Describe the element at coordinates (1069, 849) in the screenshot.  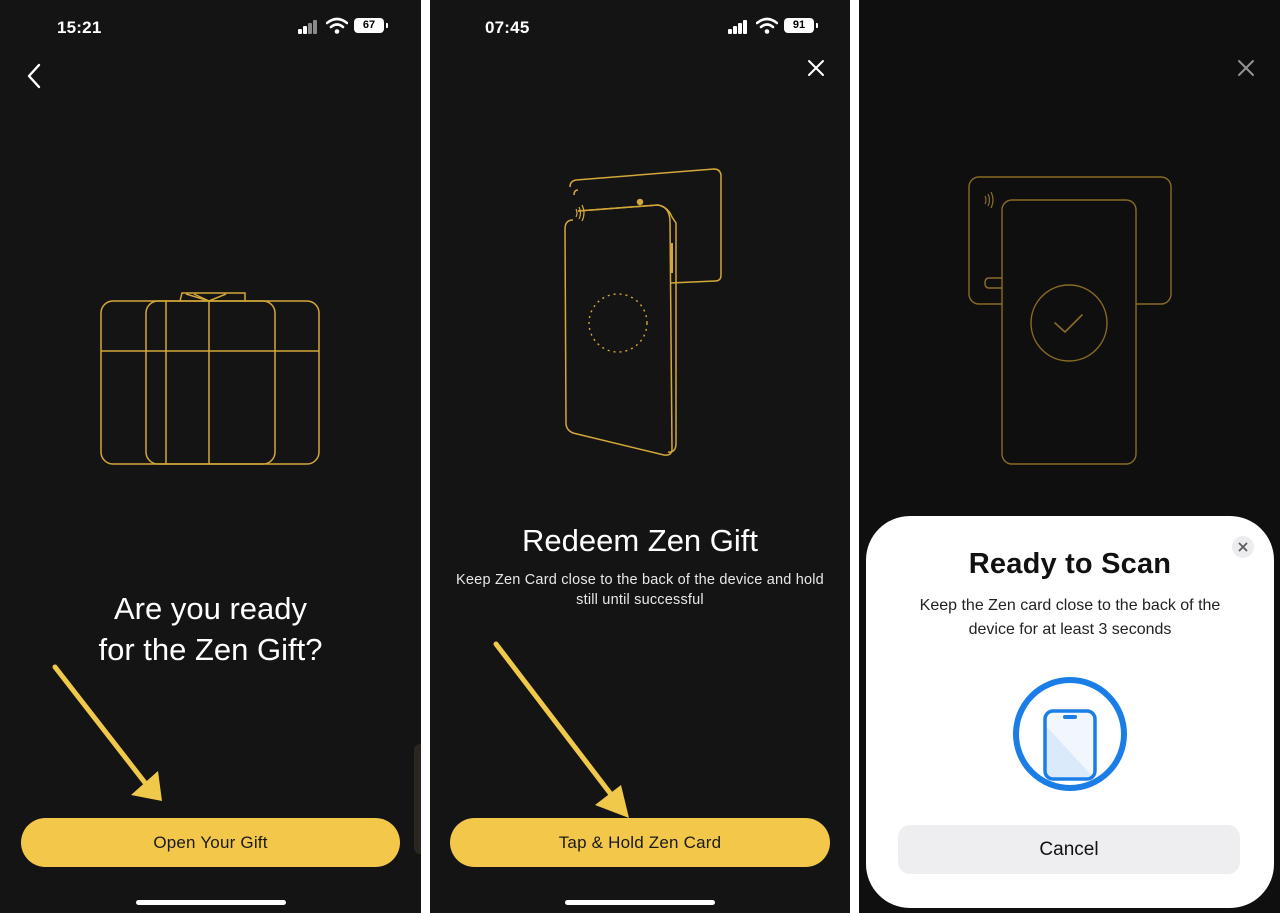
I see `cancel-button: Cancel` at that location.